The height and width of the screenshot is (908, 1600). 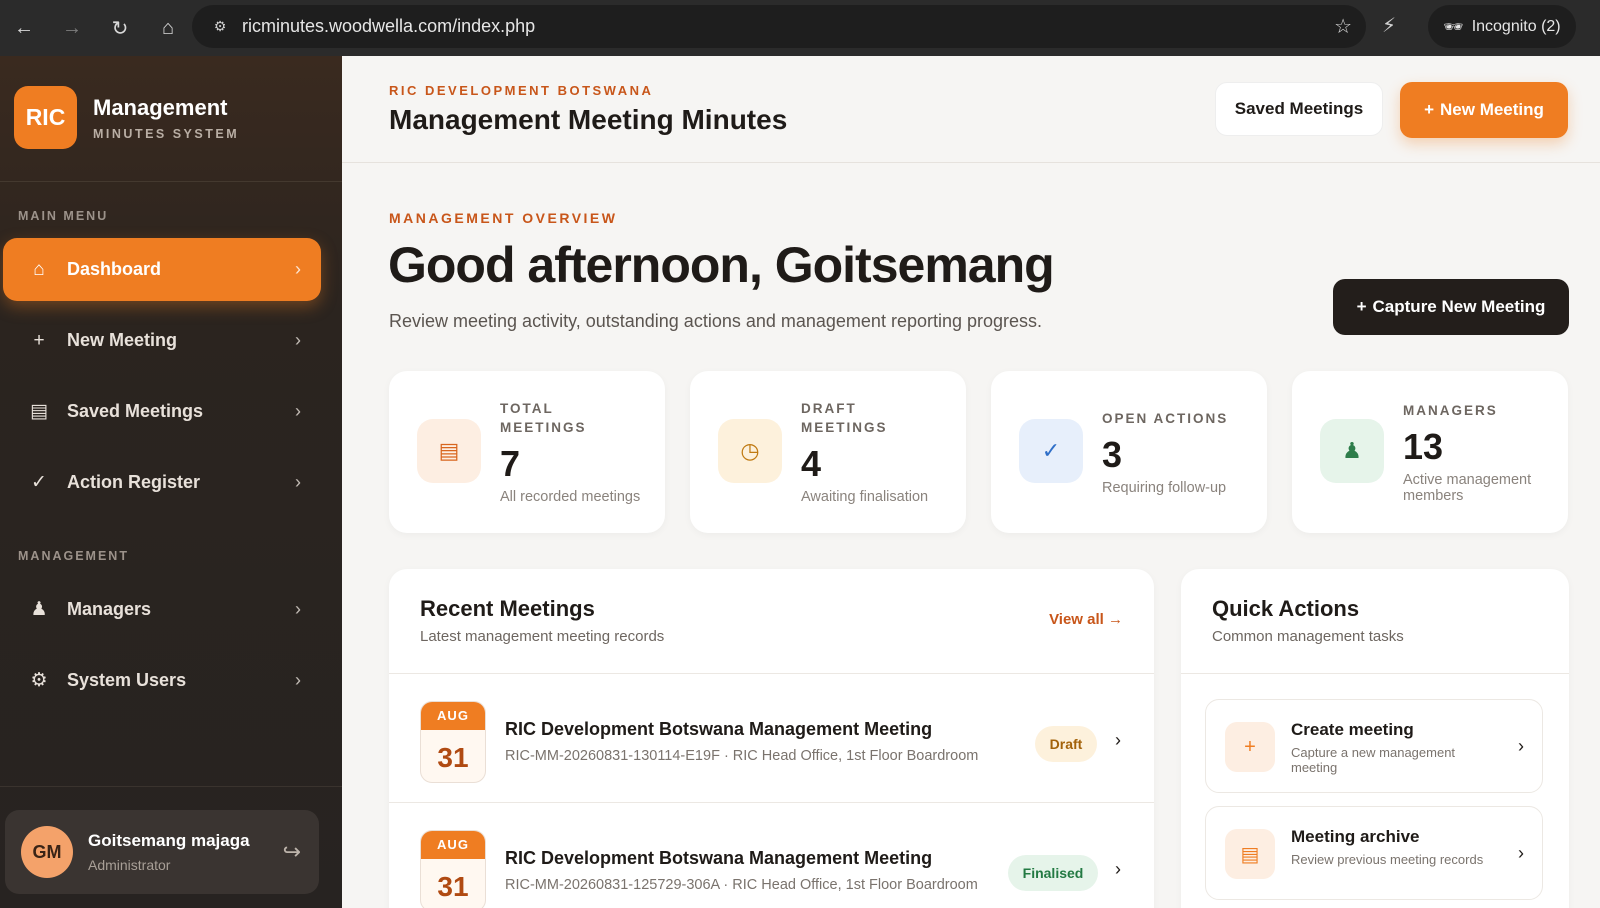 I want to click on forward-icon: →, so click(x=72, y=28).